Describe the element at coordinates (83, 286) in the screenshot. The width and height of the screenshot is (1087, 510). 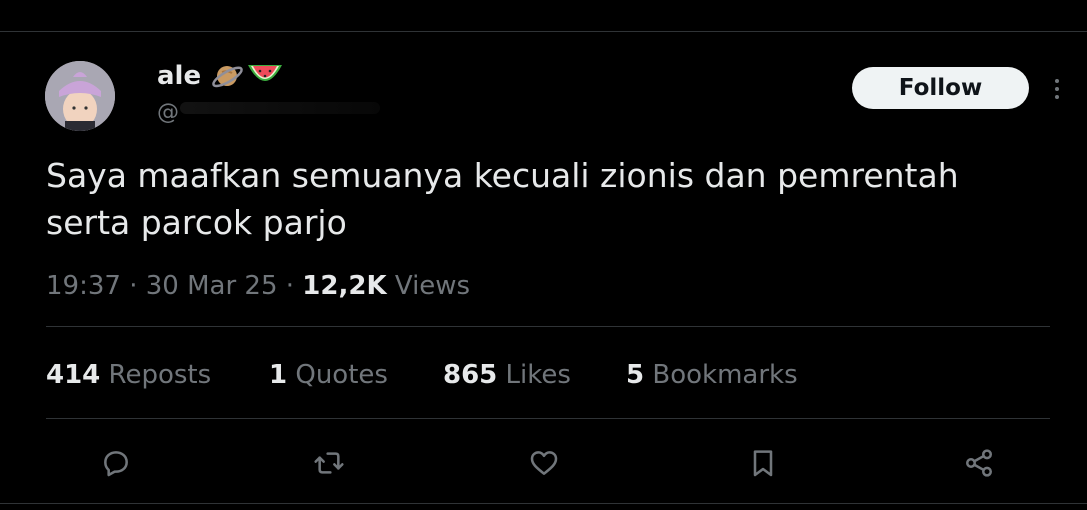
I see `tweet-time: 19:37` at that location.